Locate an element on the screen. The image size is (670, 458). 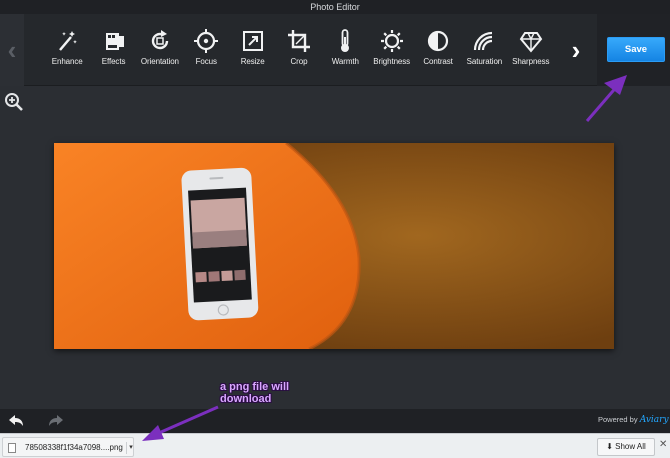
tool-label: Brightness is located at coordinates (392, 61).